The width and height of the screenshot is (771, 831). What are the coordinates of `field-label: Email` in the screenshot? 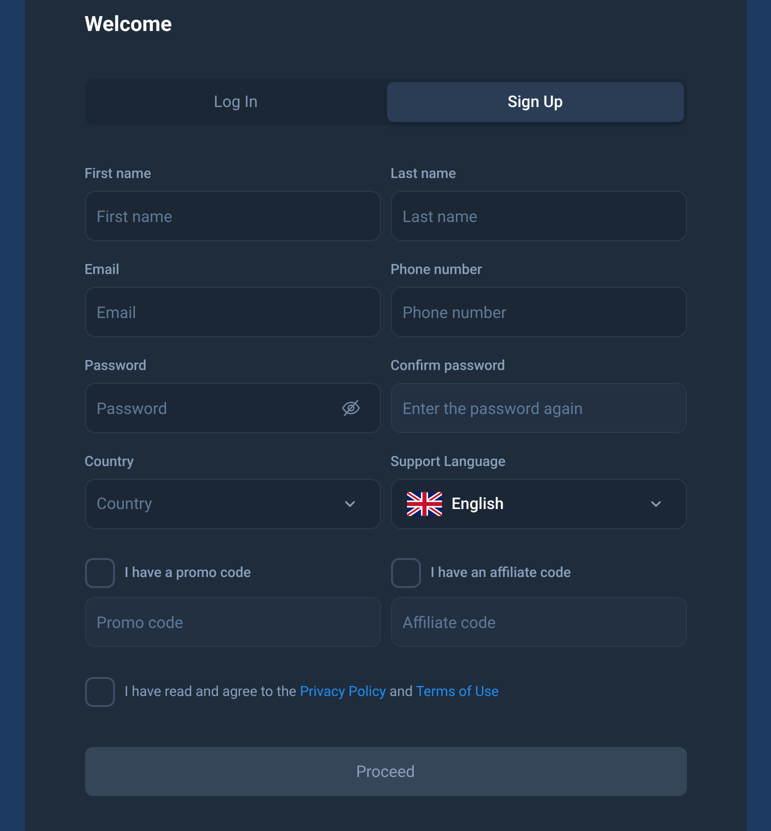 It's located at (102, 270).